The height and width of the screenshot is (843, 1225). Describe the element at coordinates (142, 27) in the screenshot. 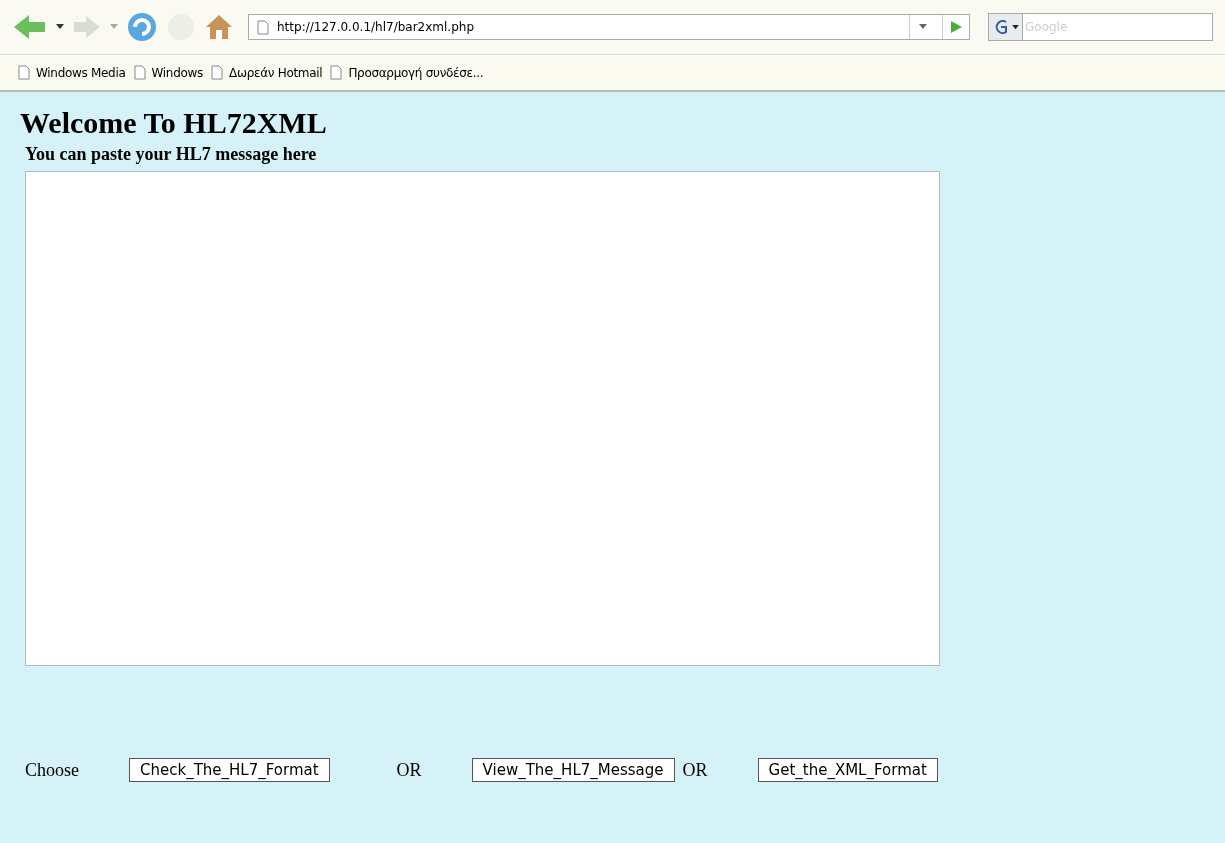

I see `refresh-icon` at that location.